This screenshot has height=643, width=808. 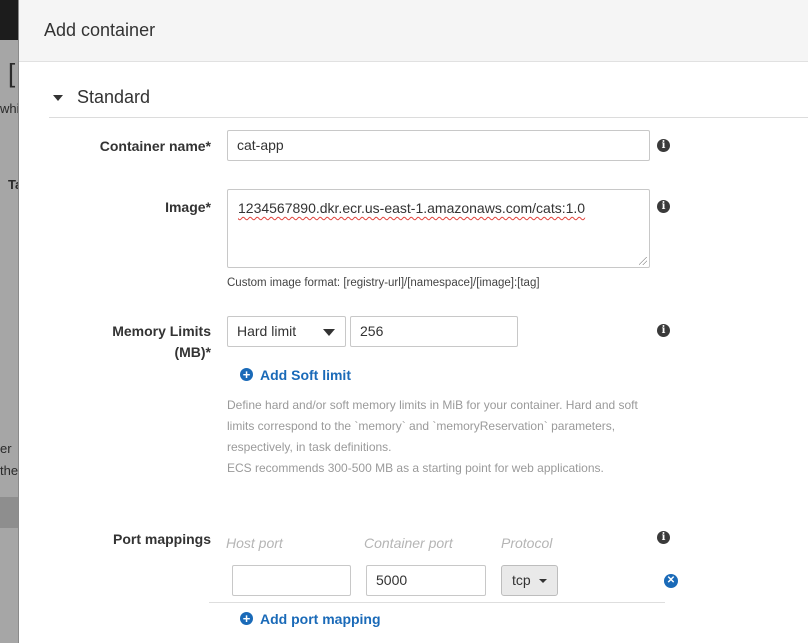 I want to click on add-port-mapping-label: Add port mapping, so click(x=320, y=619).